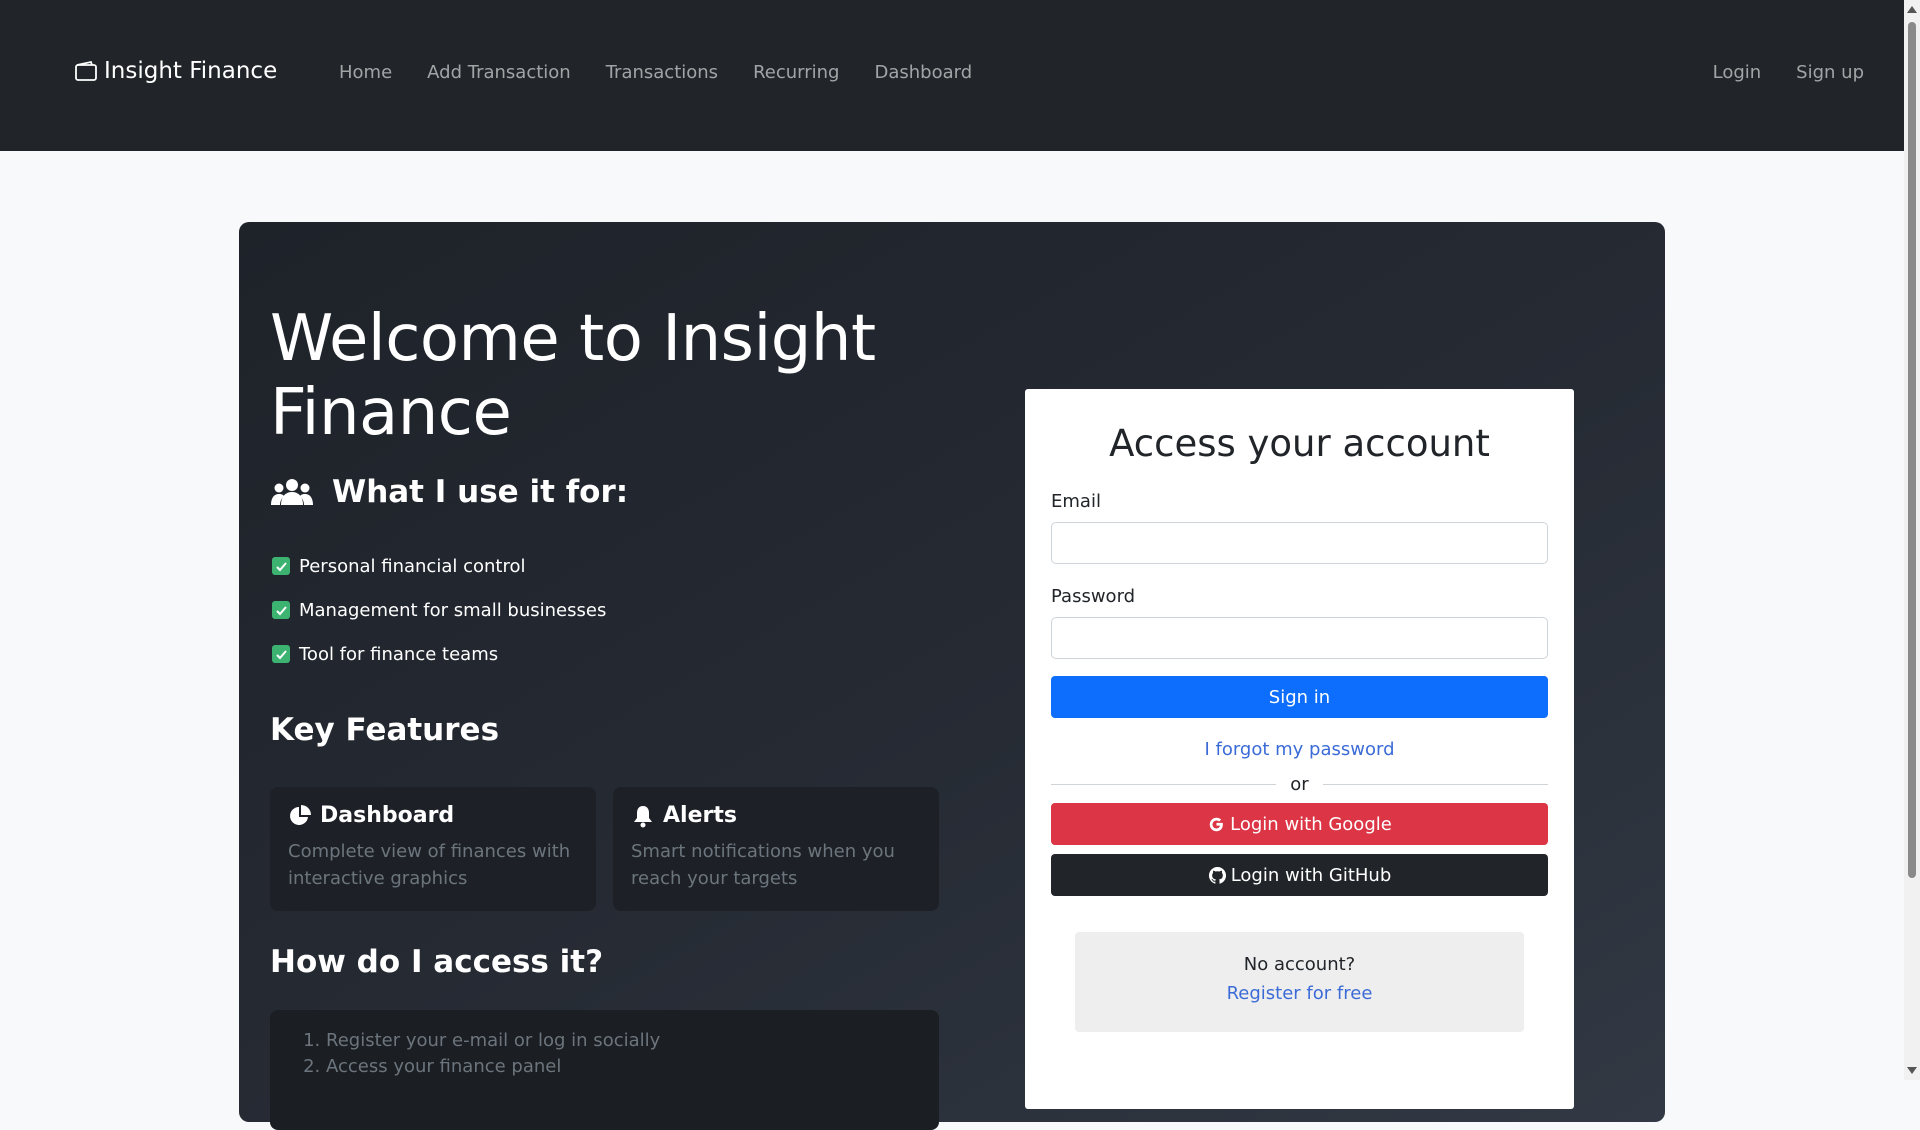 This screenshot has width=1920, height=1130. Describe the element at coordinates (1093, 596) in the screenshot. I see `password-label: Password` at that location.